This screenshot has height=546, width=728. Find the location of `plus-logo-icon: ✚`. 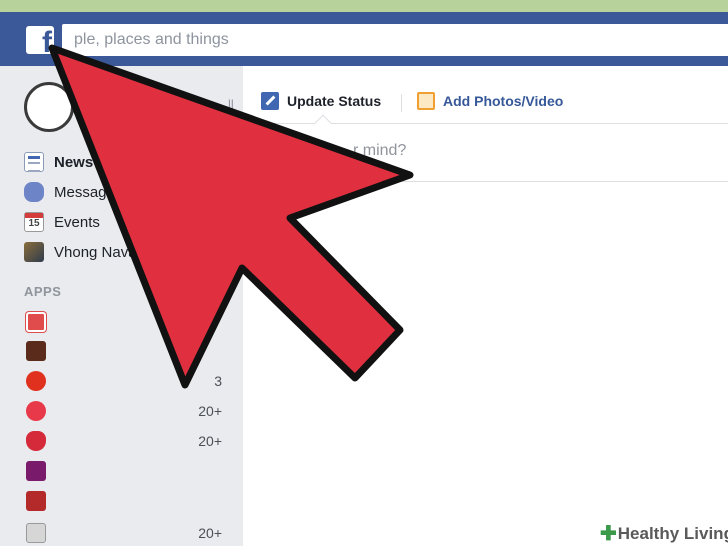

plus-logo-icon: ✚ is located at coordinates (608, 534).